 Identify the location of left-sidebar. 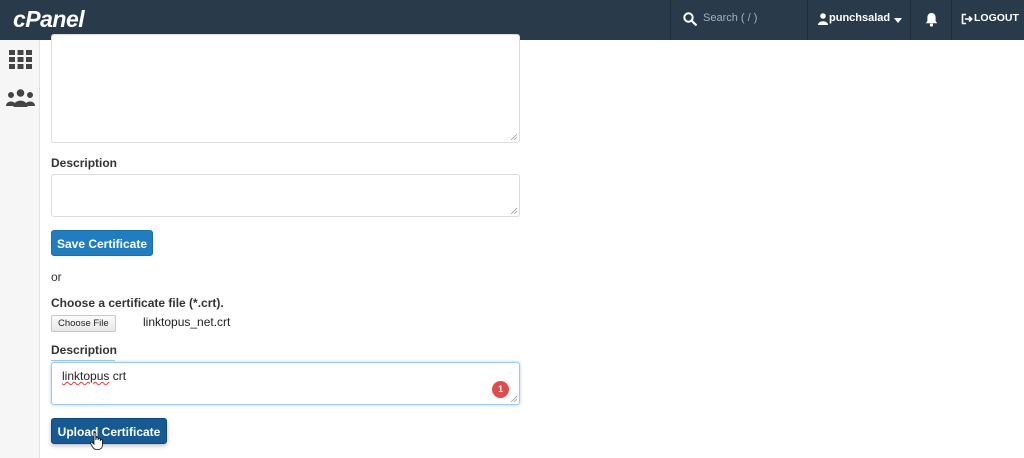
(20, 249).